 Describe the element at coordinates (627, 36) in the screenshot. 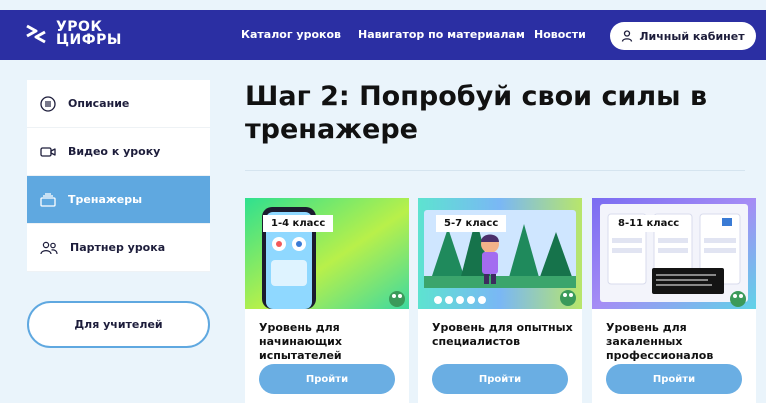

I see `user-icon` at that location.